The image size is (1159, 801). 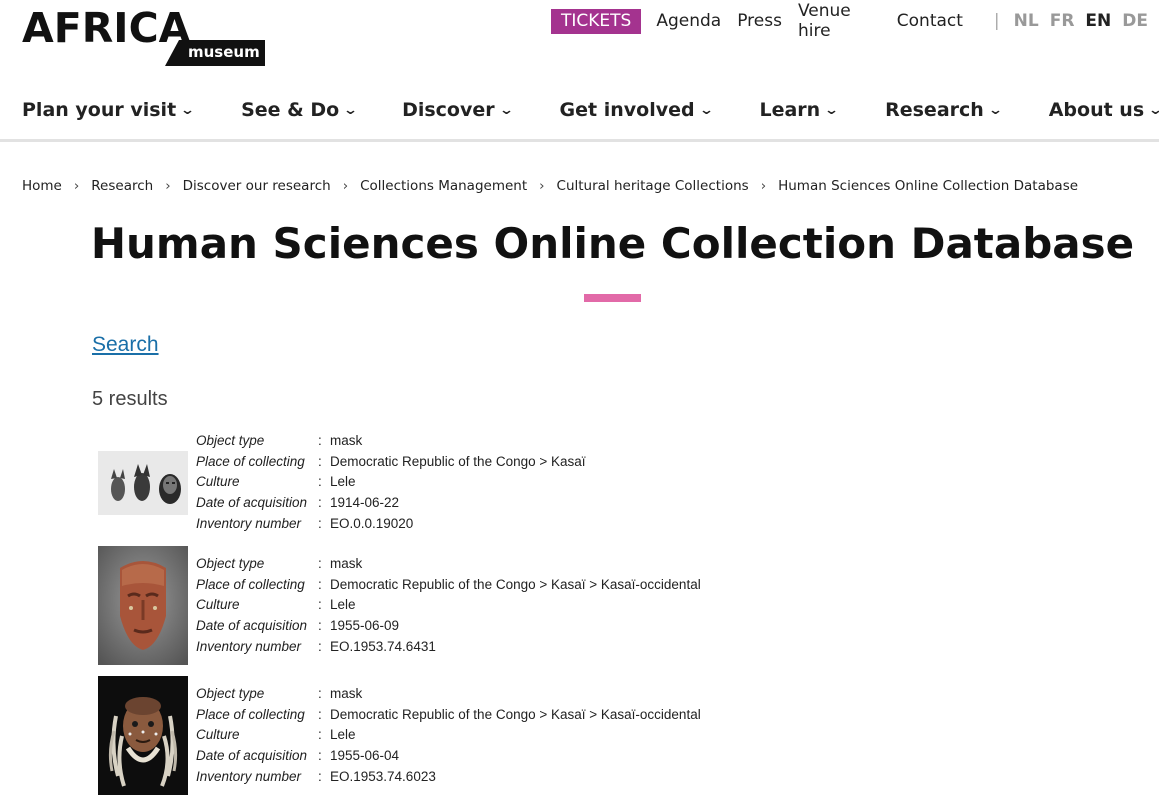 What do you see at coordinates (579, 140) in the screenshot?
I see `nav-divider` at bounding box center [579, 140].